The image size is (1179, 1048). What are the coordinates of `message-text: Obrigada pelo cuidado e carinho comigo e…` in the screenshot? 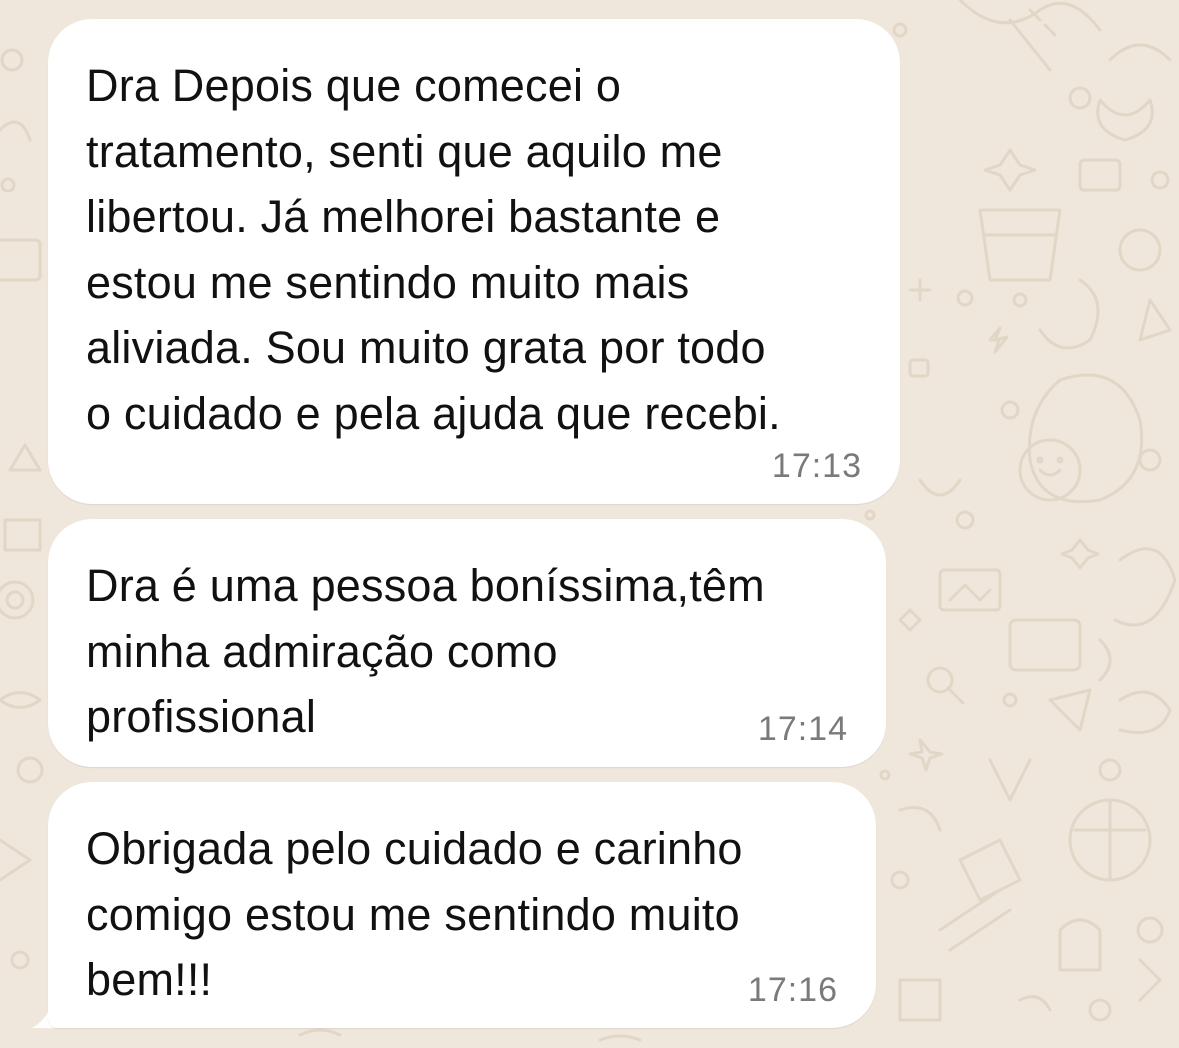 It's located at (414, 914).